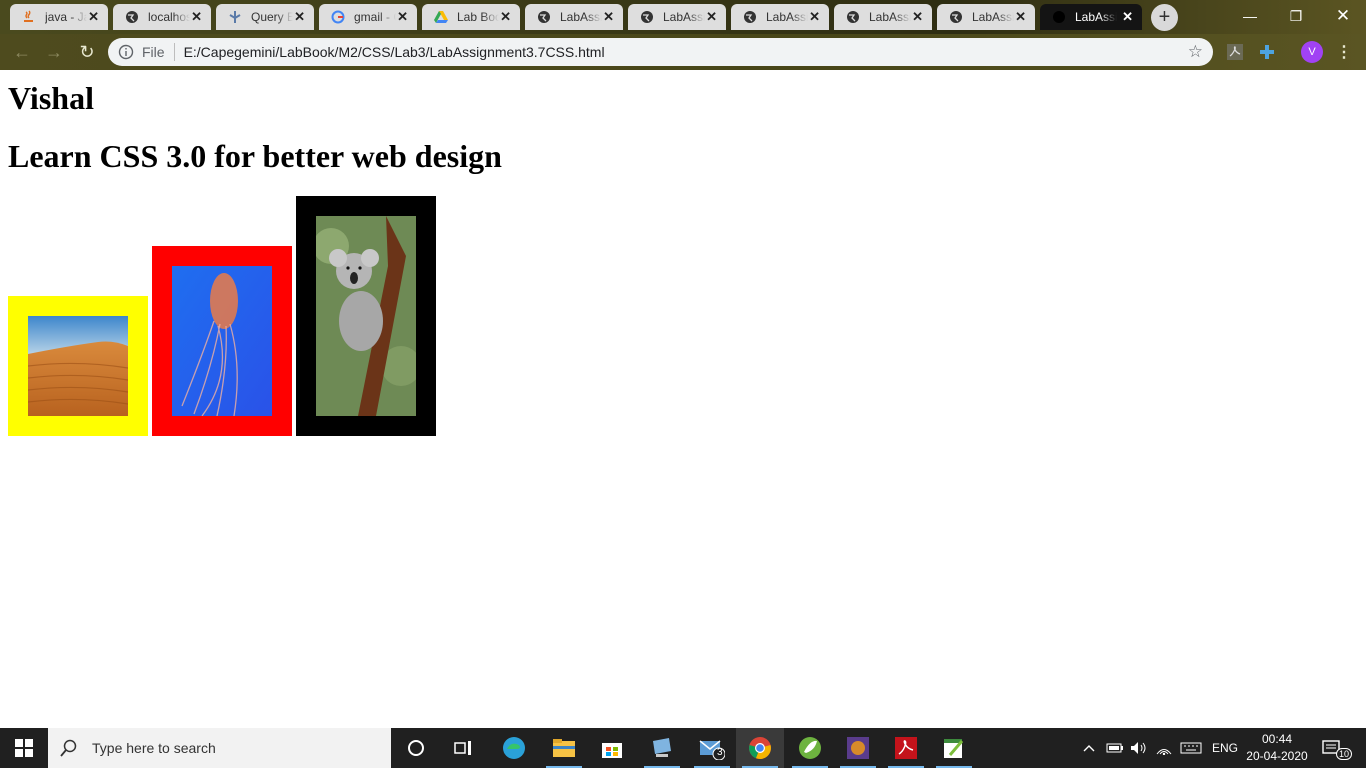 The image size is (1366, 768). What do you see at coordinates (87, 52) in the screenshot?
I see `reload-button: ↻` at bounding box center [87, 52].